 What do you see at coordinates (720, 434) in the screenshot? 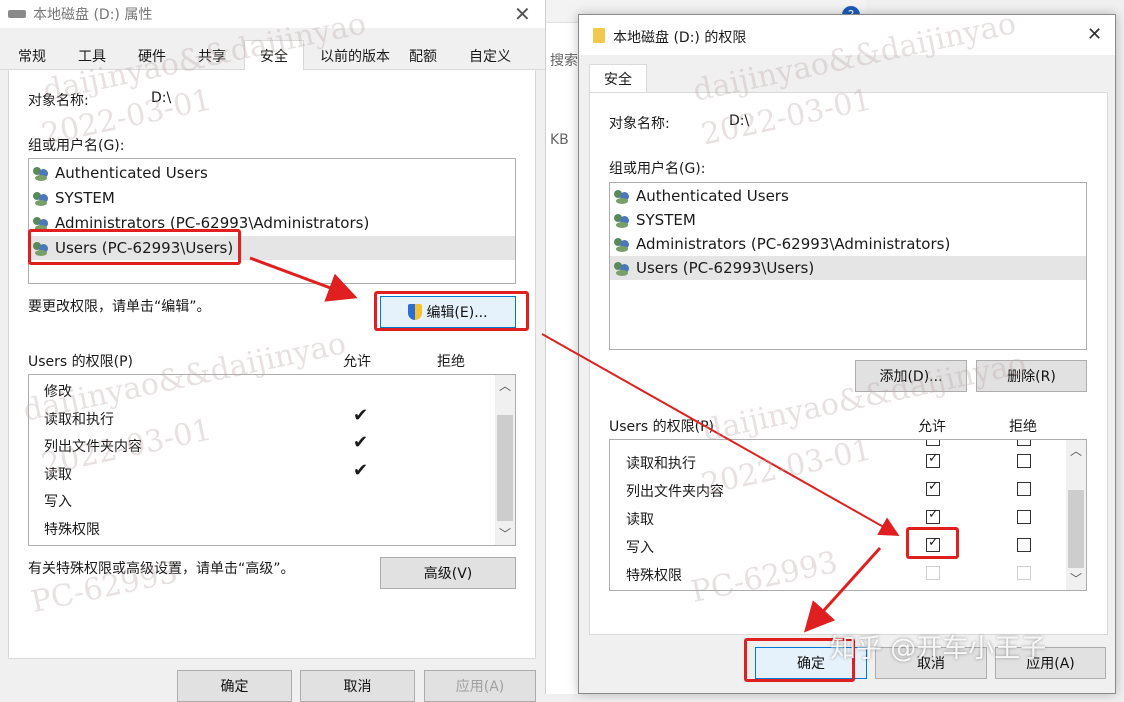
I see `arrow-to-write-checkbox` at bounding box center [720, 434].